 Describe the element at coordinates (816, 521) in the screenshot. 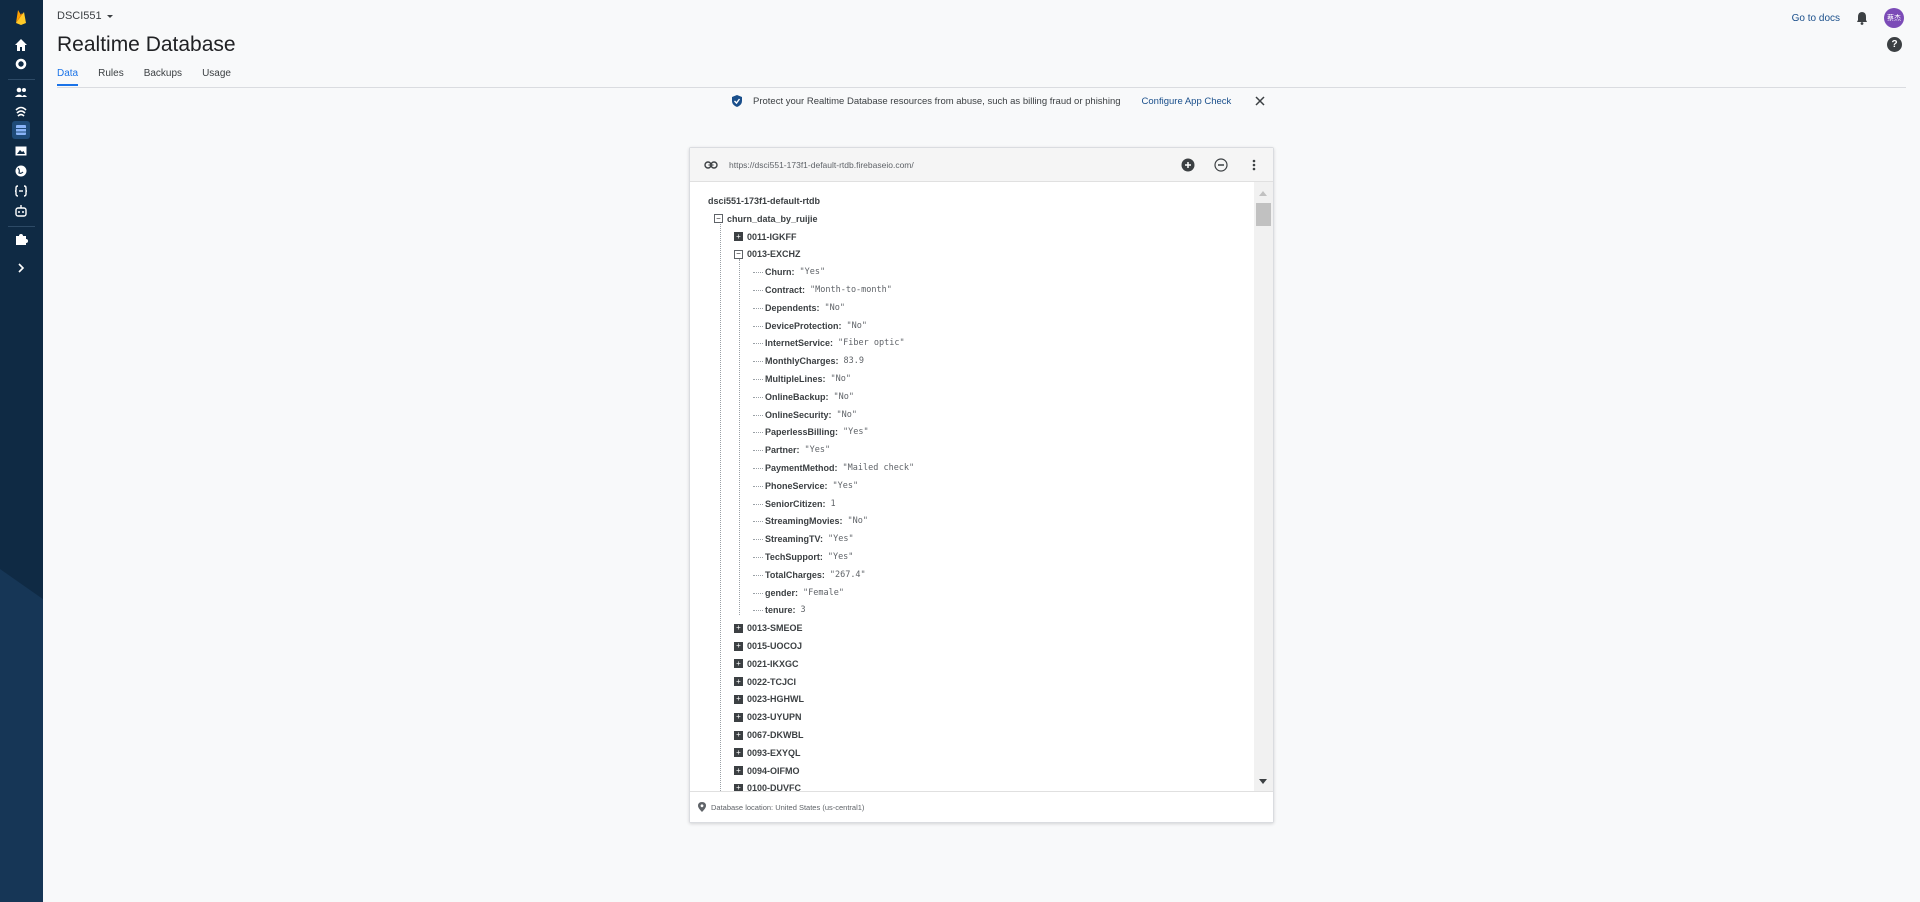

I see `tree-leaf: StreamingMovies: "No"` at that location.